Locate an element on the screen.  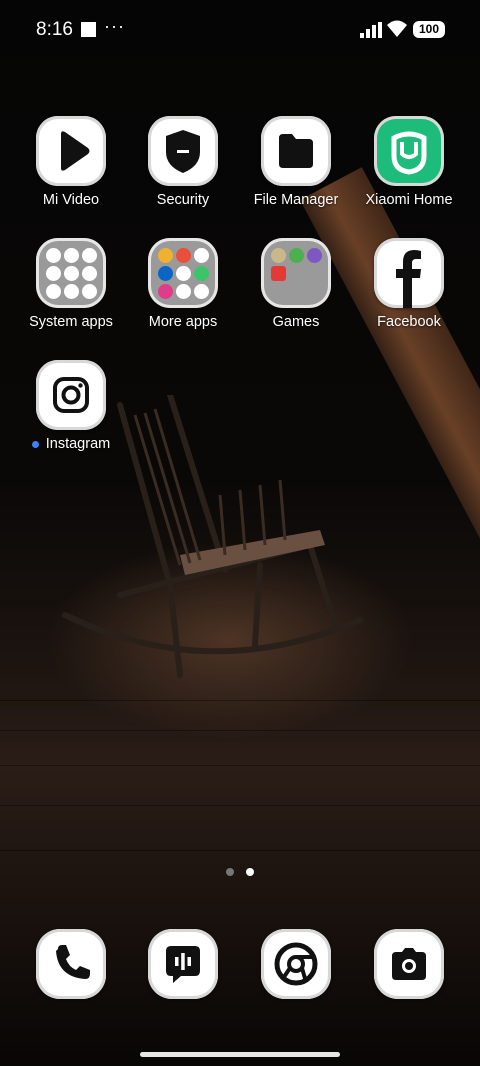
app-instagram: Instagram is located at coordinates (71, 406).